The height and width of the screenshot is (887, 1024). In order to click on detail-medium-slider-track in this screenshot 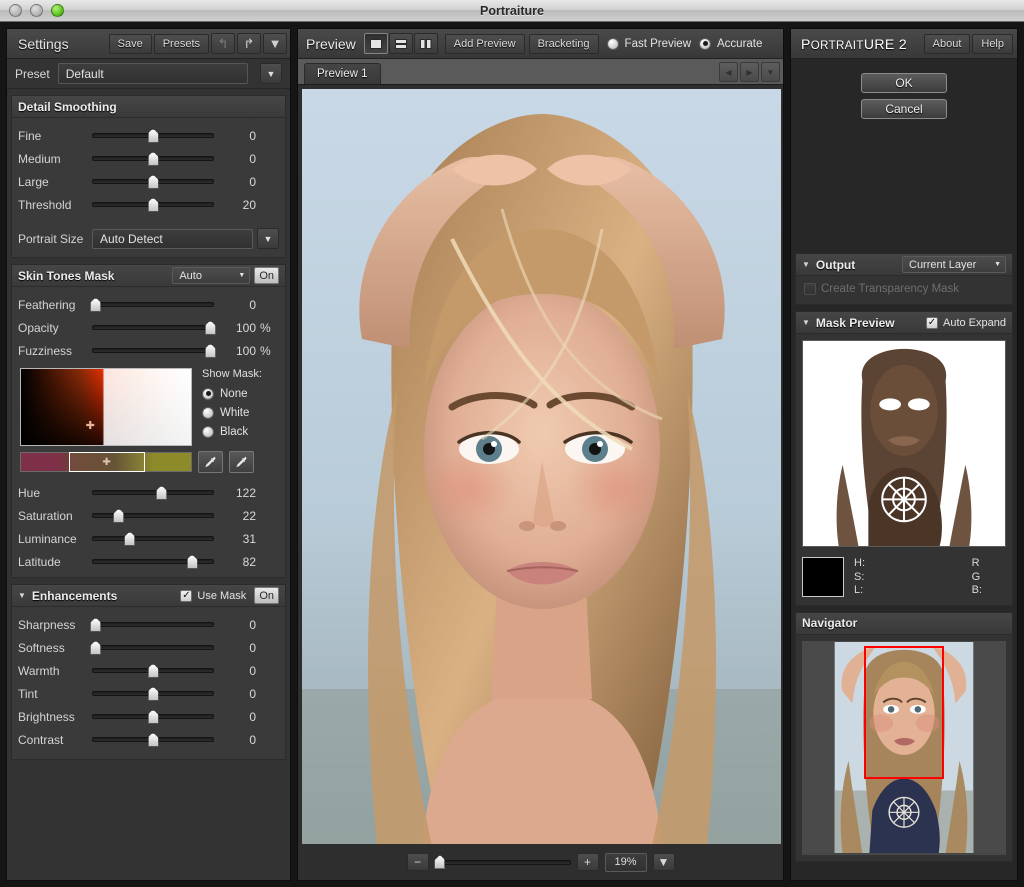, I will do `click(153, 159)`.